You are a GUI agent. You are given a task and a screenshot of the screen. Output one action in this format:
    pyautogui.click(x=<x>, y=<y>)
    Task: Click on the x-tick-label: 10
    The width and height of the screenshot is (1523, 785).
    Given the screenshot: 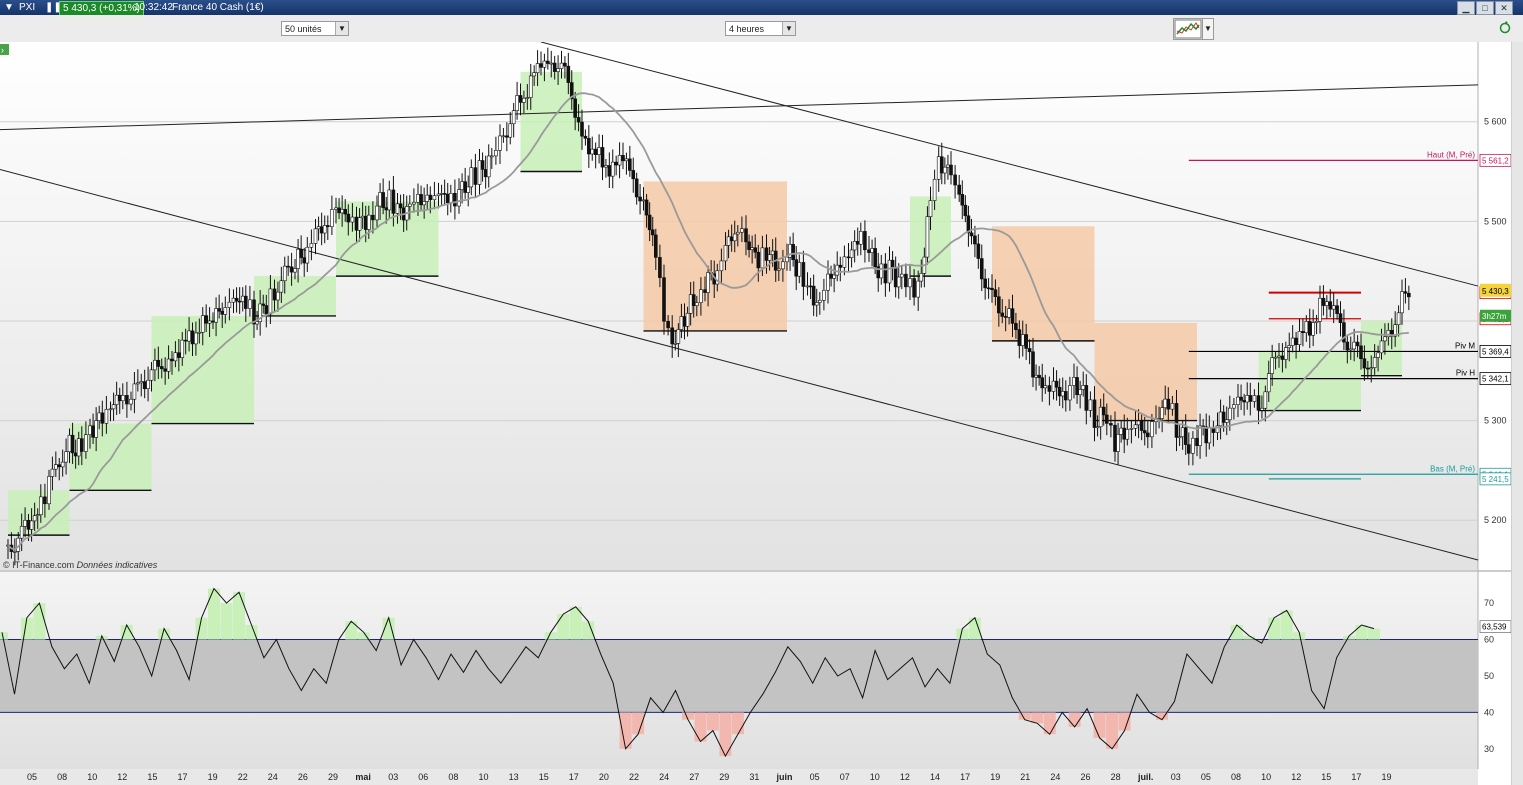 What is the action you would take?
    pyautogui.click(x=92, y=777)
    